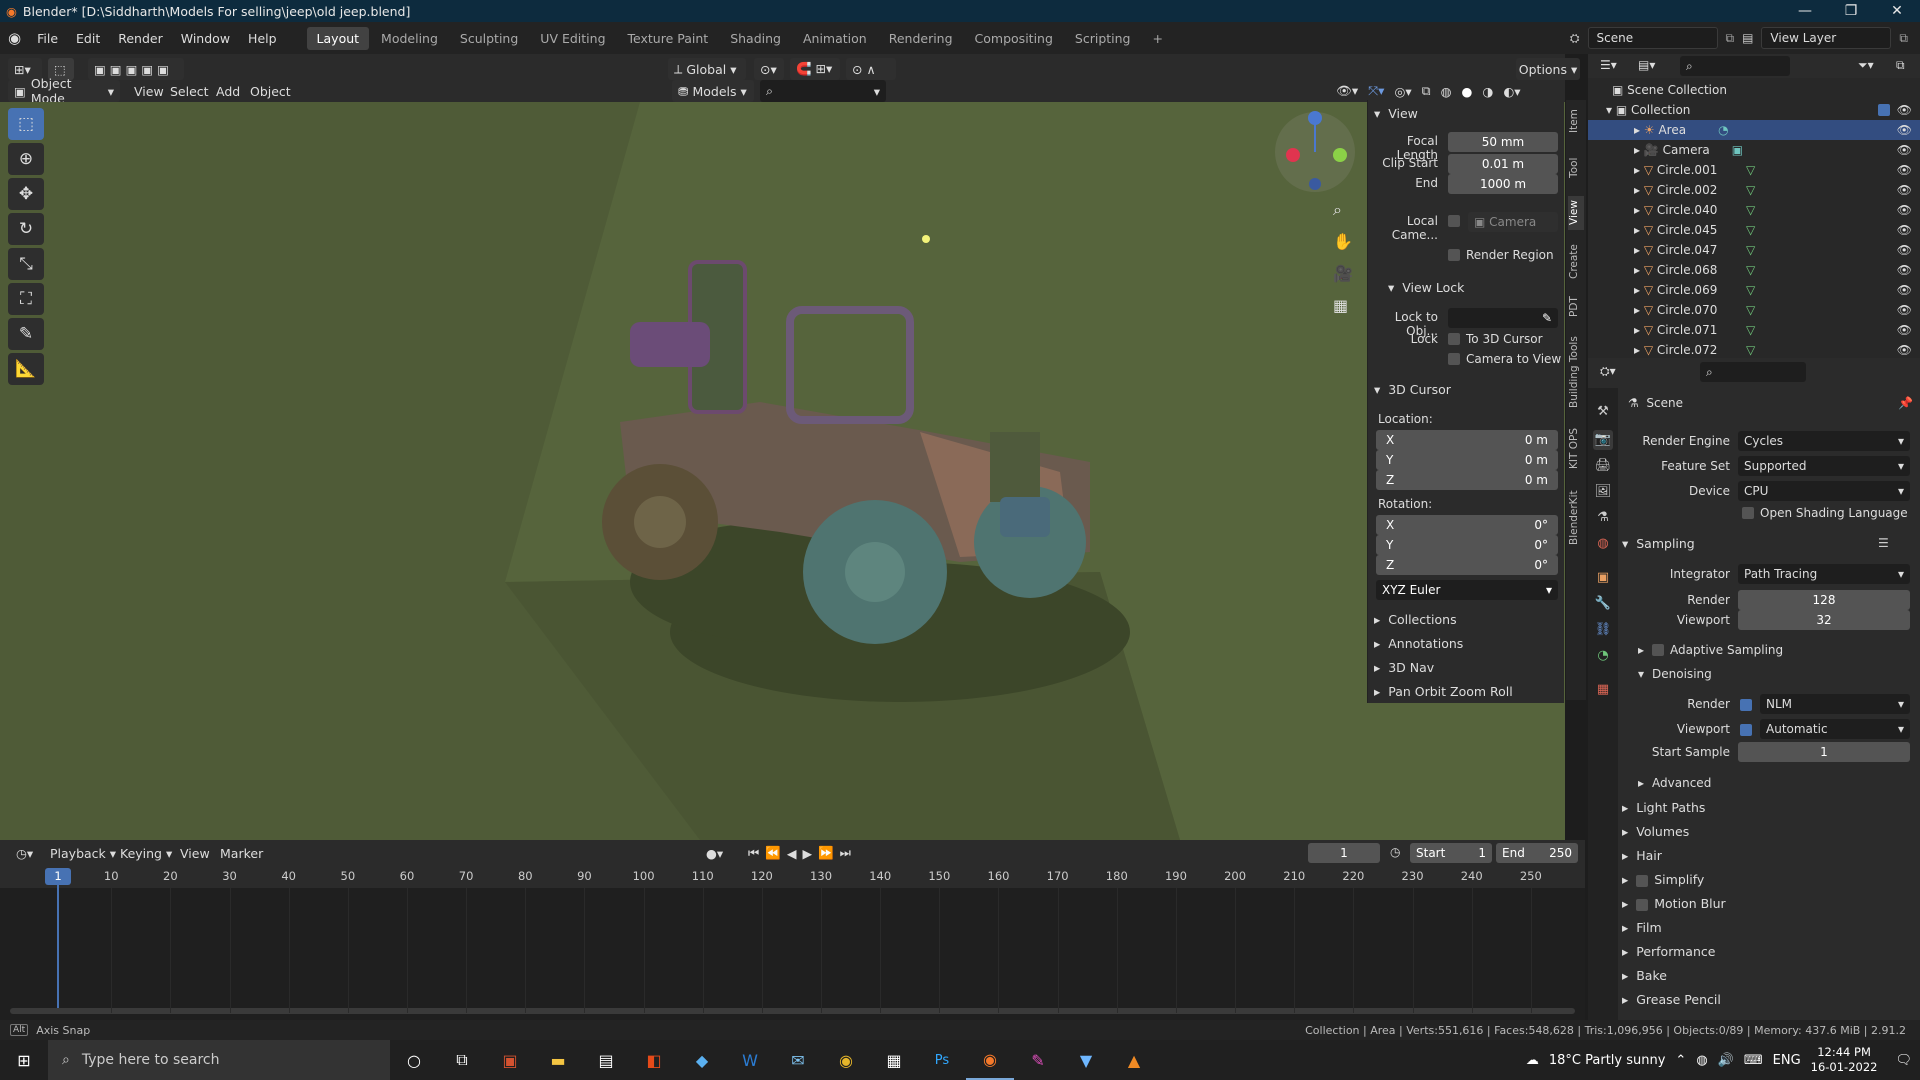  What do you see at coordinates (1467, 590) in the screenshot?
I see `rotation-mode-dropdown: XYZ Euler ▾` at bounding box center [1467, 590].